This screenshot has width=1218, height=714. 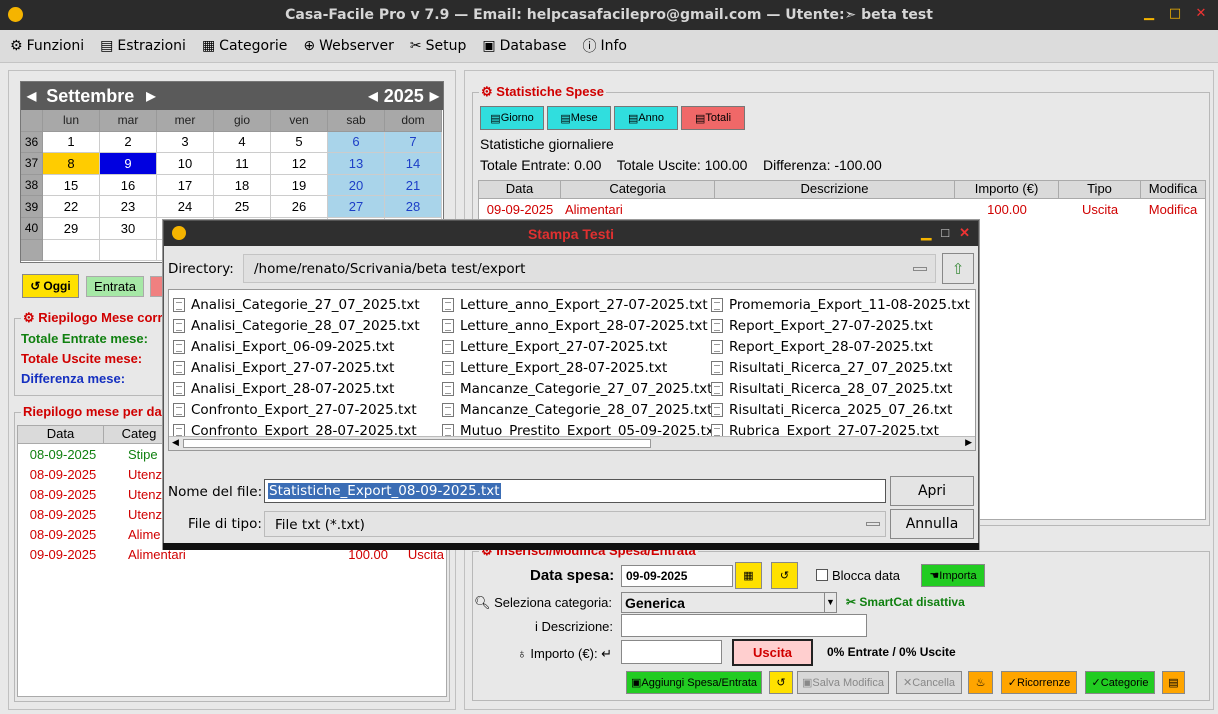 I want to click on importa-button: ☚ Importa, so click(x=953, y=575).